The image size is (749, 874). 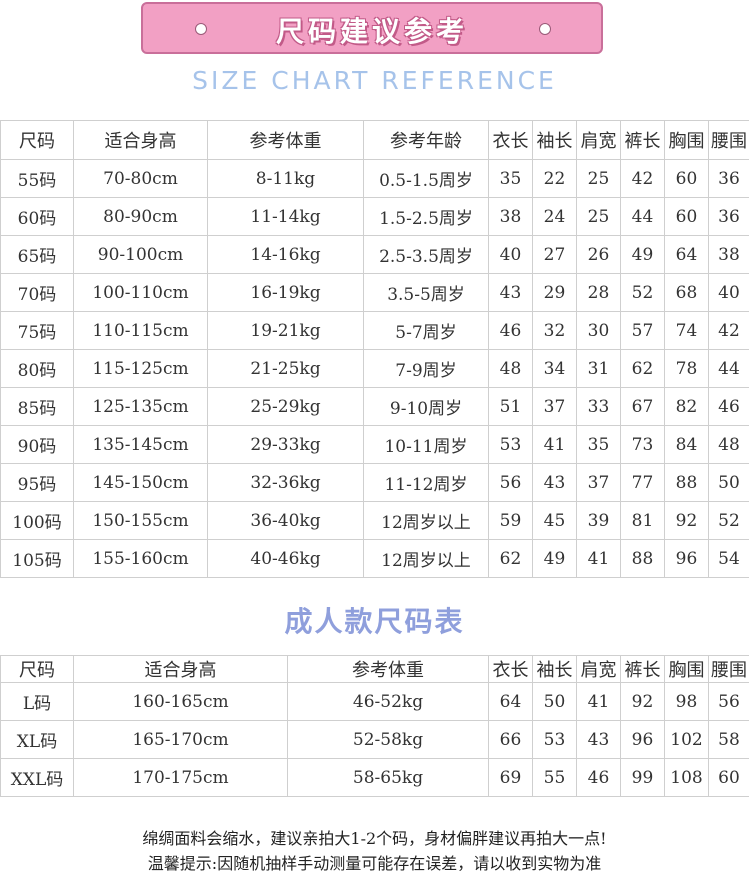 I want to click on table-cell: 52, so click(x=729, y=521).